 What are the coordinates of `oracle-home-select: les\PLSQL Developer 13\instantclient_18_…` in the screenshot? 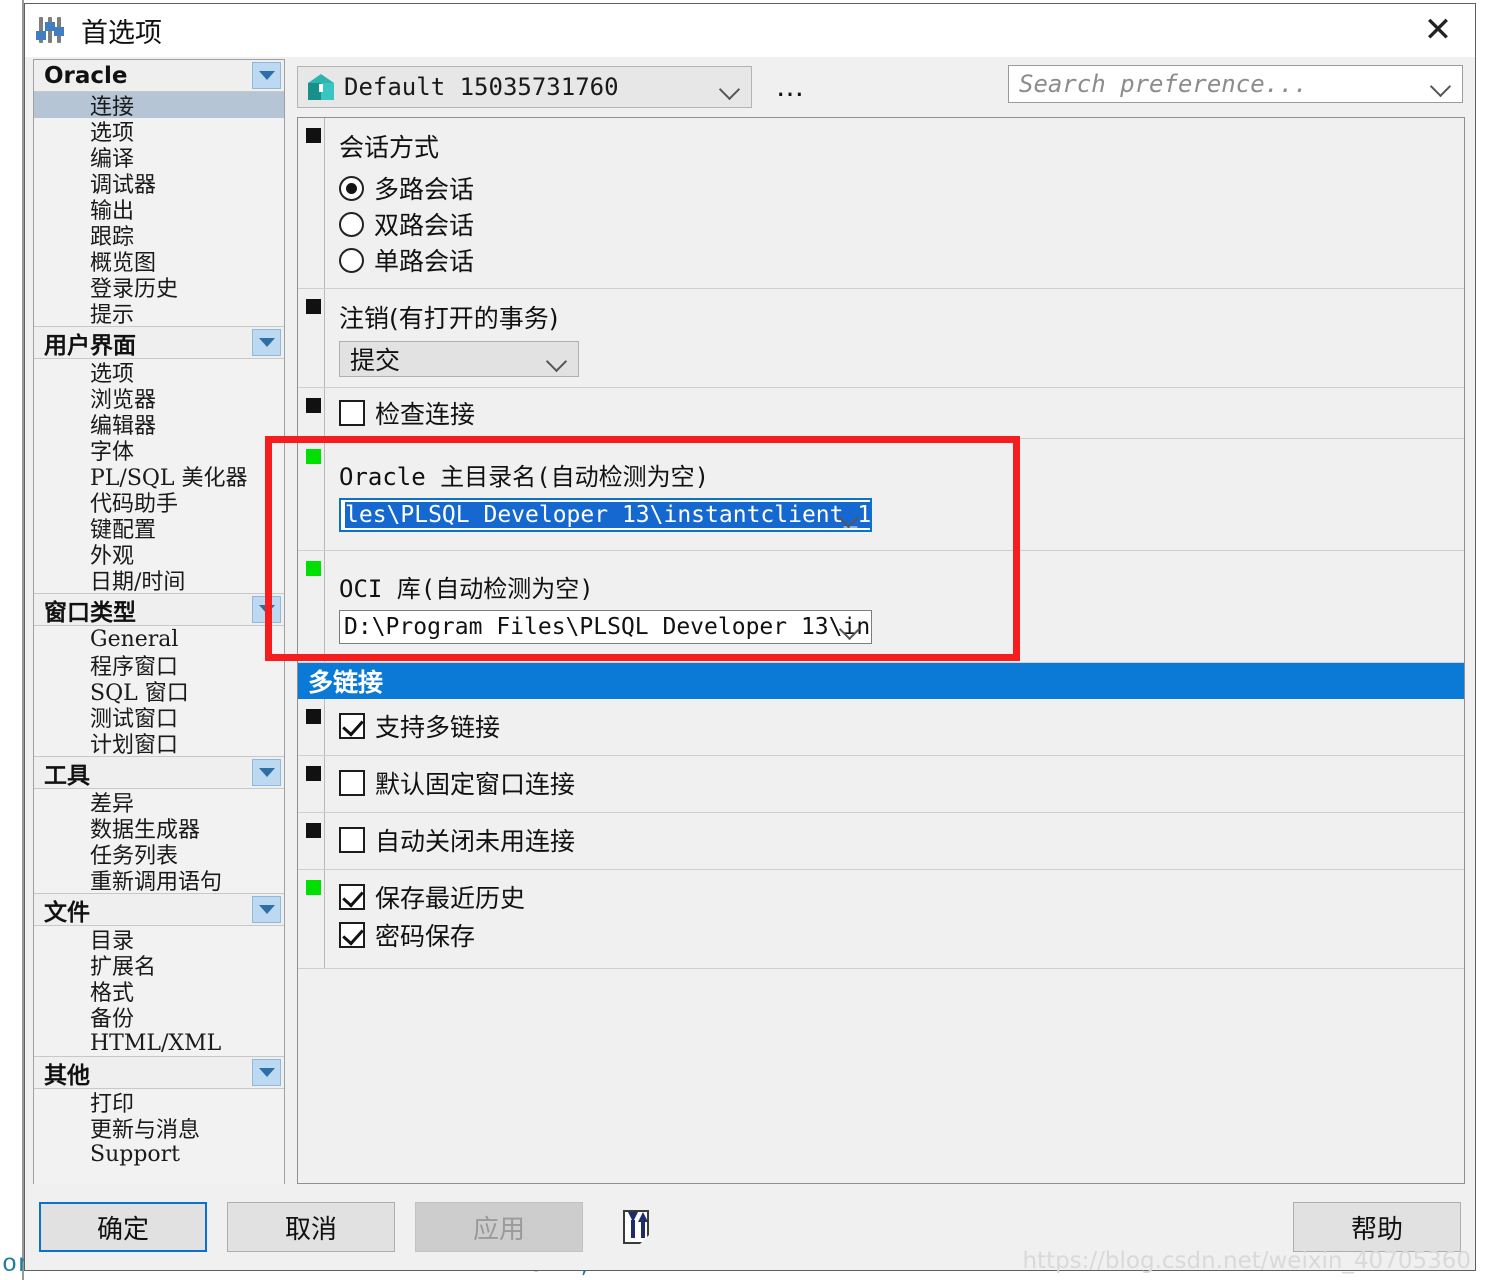 It's located at (605, 515).